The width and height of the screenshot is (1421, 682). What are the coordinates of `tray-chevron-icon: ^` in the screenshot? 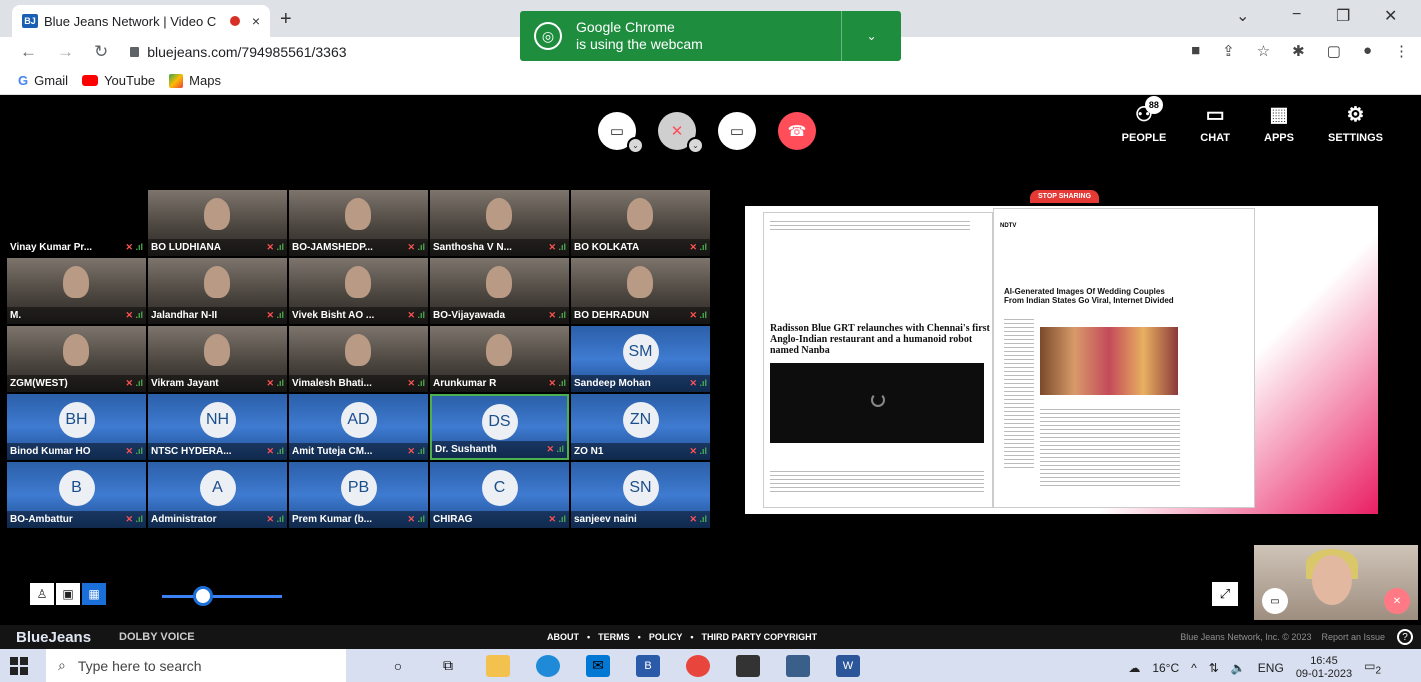 It's located at (1194, 668).